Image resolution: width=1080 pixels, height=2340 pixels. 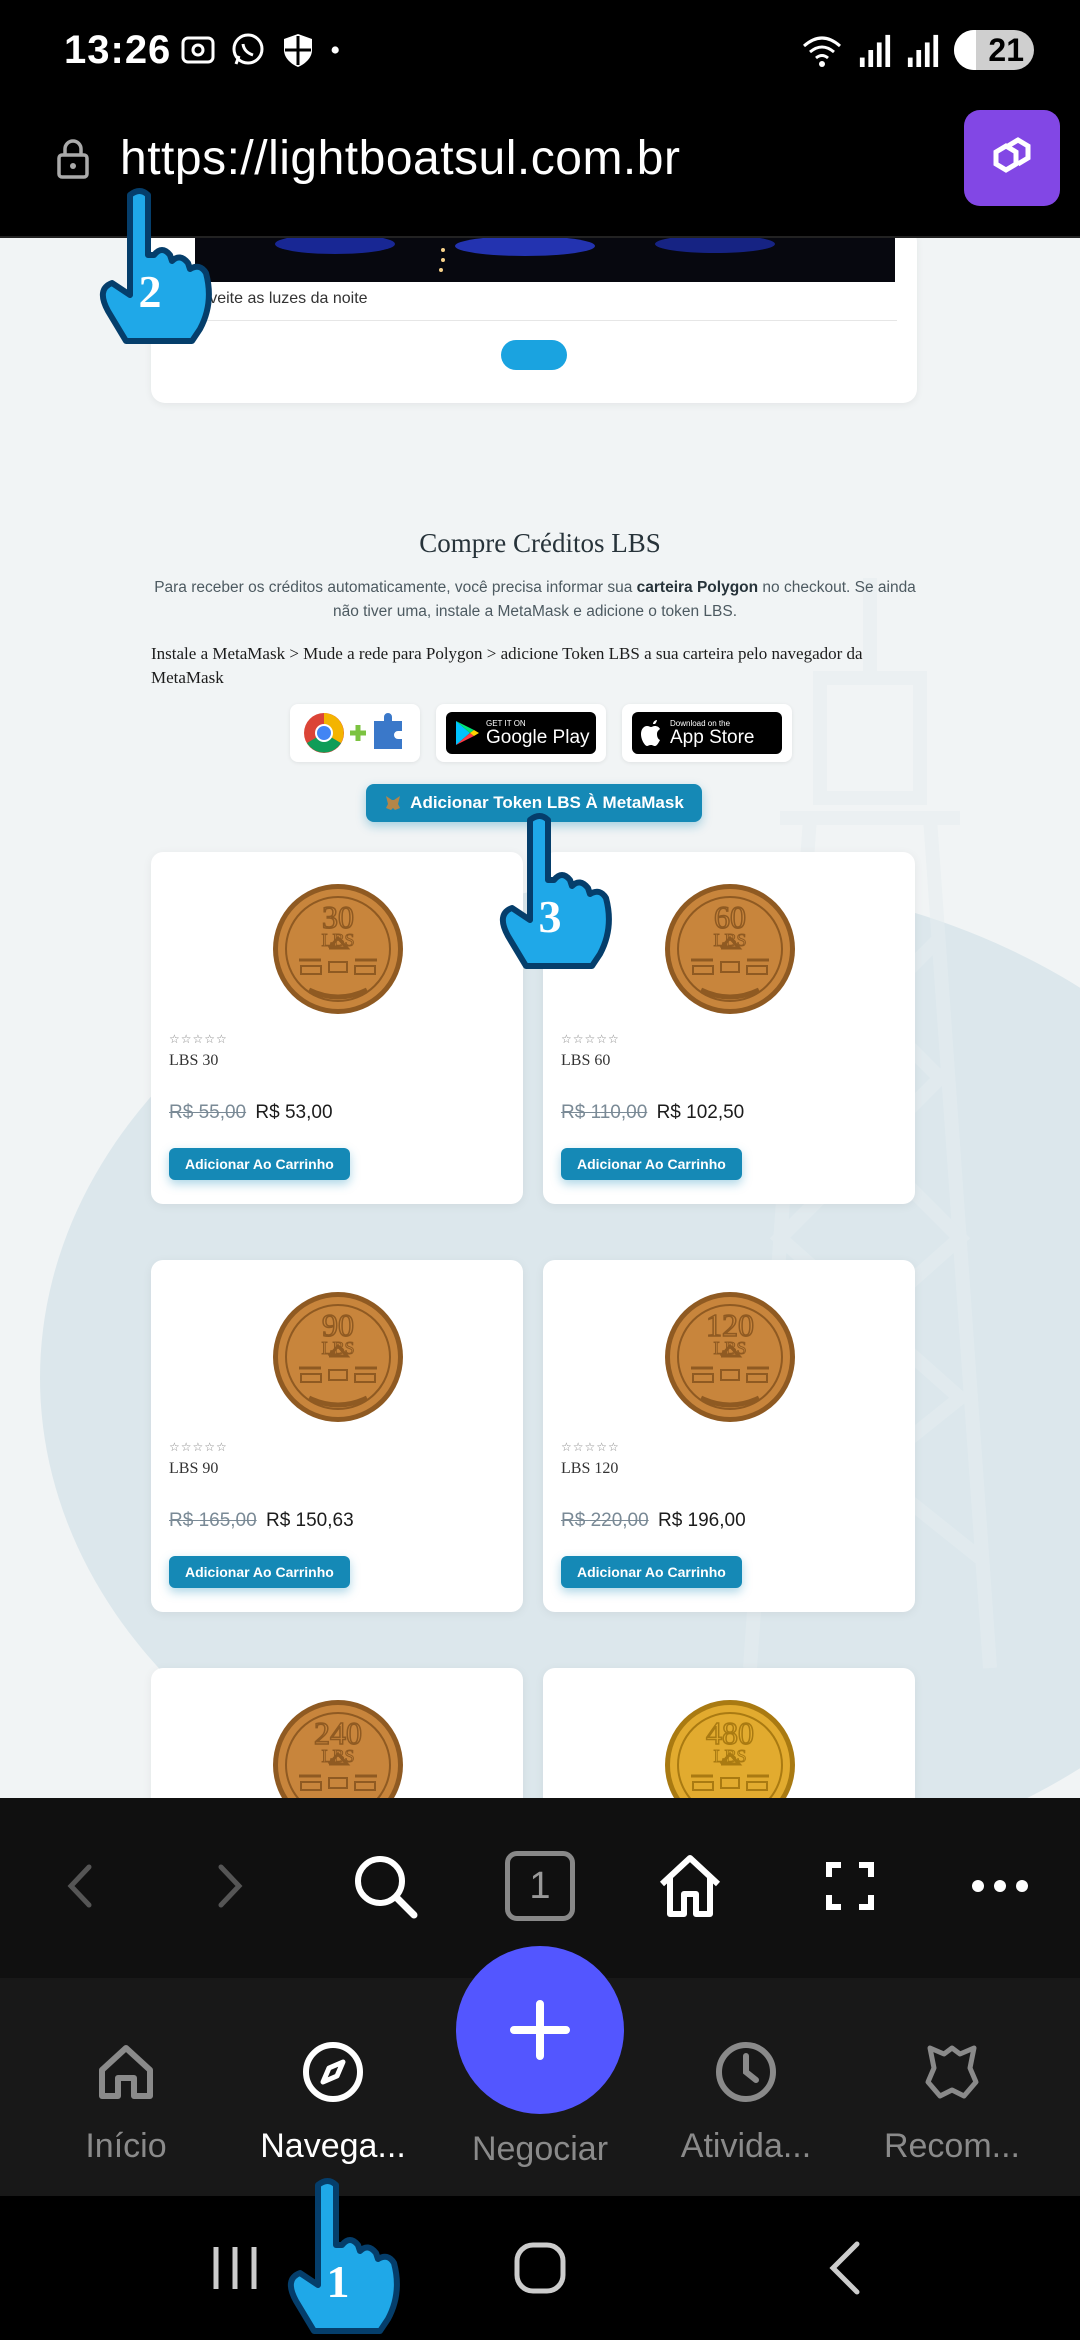 What do you see at coordinates (585, 1061) in the screenshot?
I see `product-name: LBS 60` at bounding box center [585, 1061].